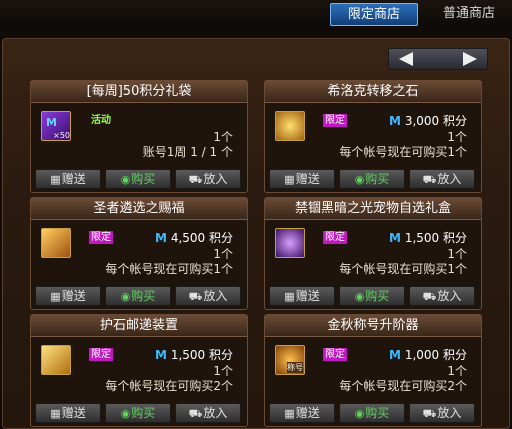 This screenshot has width=512, height=429. Describe the element at coordinates (290, 126) in the screenshot. I see `gold-stone-icon` at that location.